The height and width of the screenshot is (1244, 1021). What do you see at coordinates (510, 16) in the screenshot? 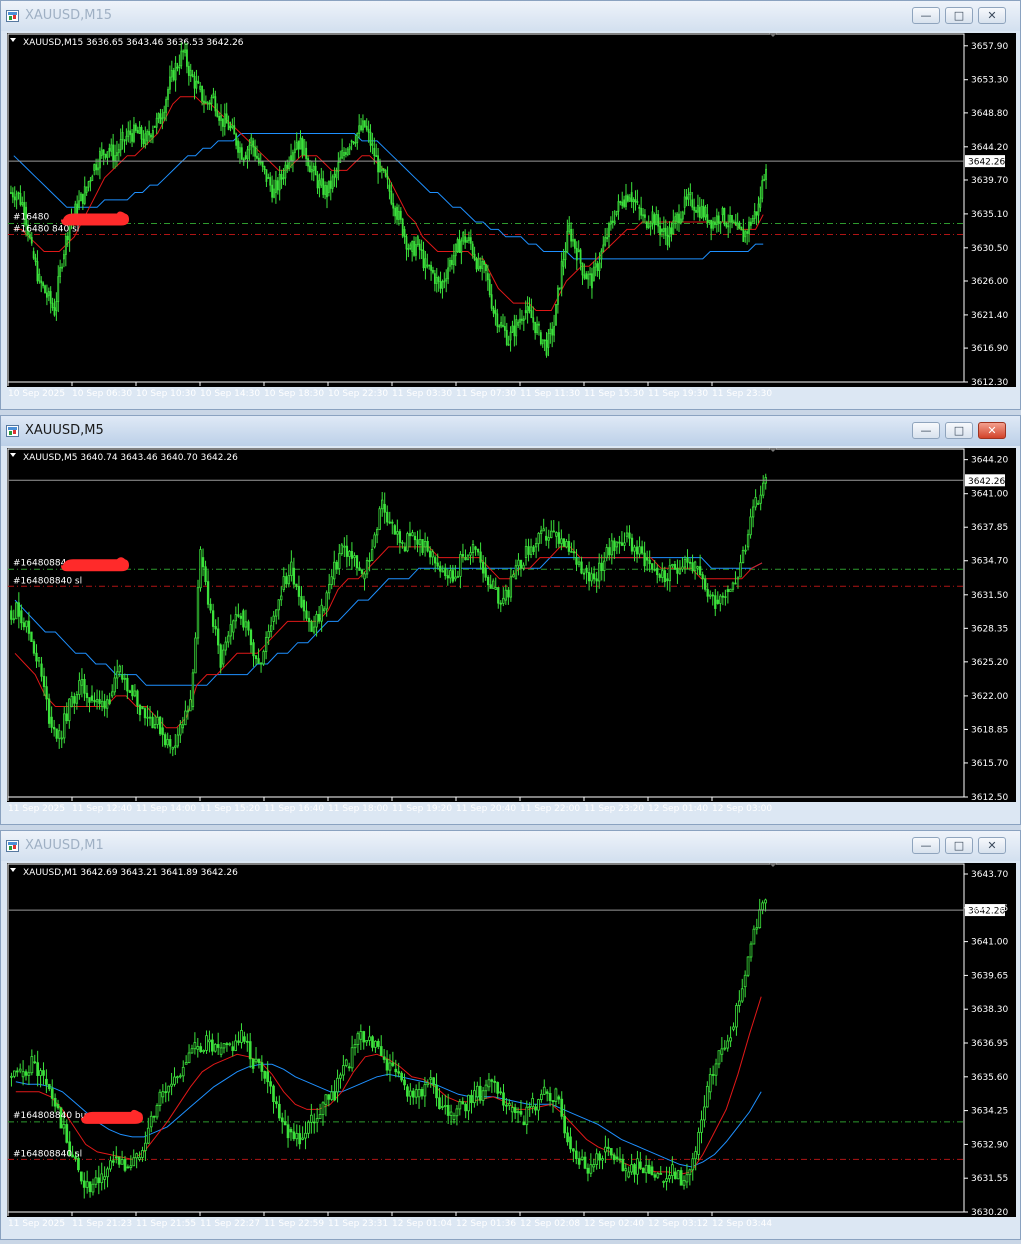
I see `title-bar: XAUUSD,M15 — □ ✕` at bounding box center [510, 16].